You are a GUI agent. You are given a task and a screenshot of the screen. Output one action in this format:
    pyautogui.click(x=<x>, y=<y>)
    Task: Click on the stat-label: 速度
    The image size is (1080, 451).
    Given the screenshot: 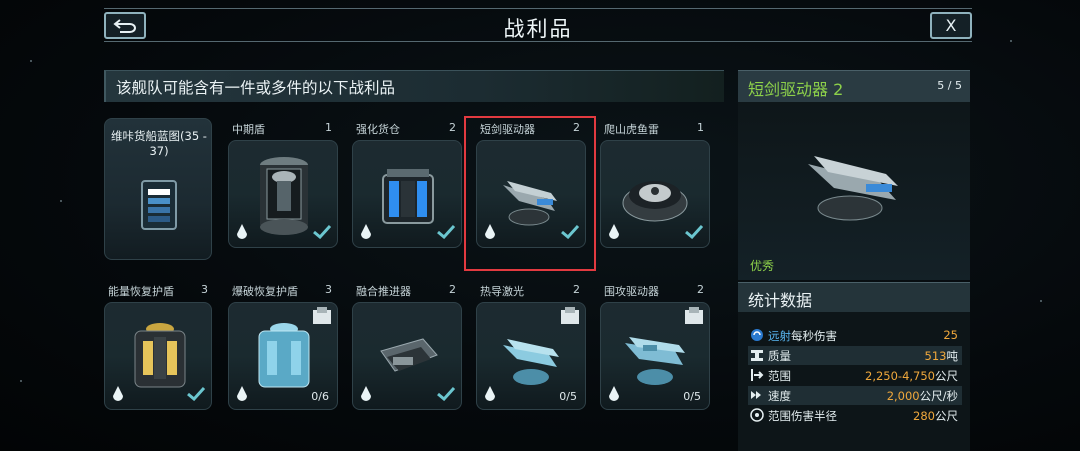 What is the action you would take?
    pyautogui.click(x=779, y=396)
    